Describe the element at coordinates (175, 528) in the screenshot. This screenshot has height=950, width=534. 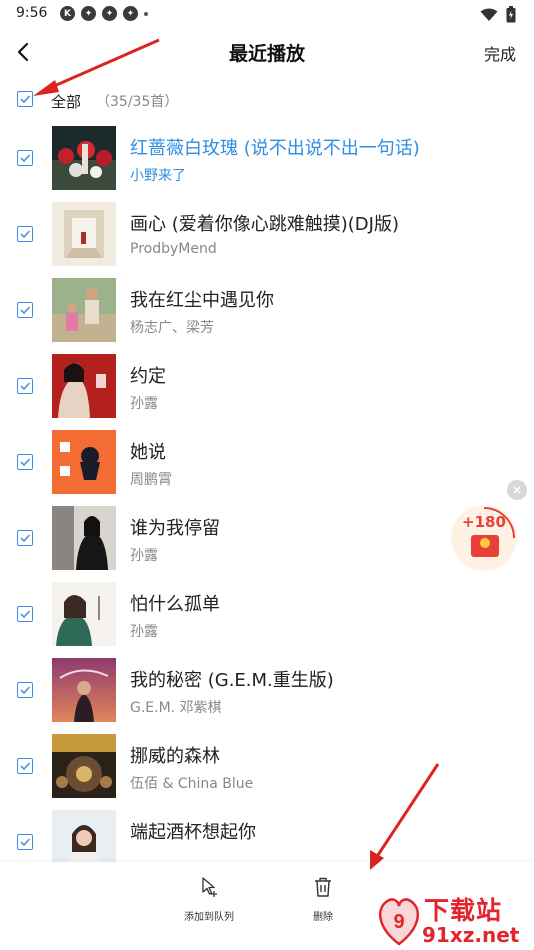
I see `song-title: 谁为我停留` at that location.